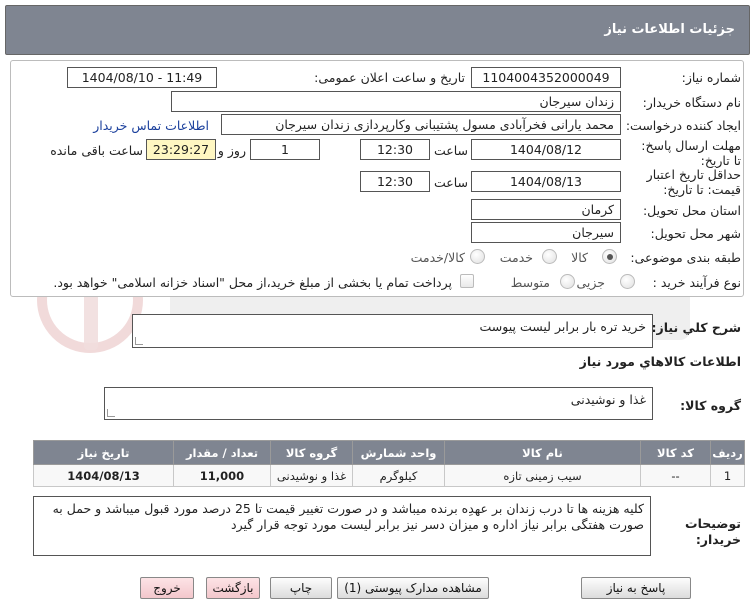 This screenshot has height=614, width=755. I want to click on days-label: روز و, so click(231, 150).